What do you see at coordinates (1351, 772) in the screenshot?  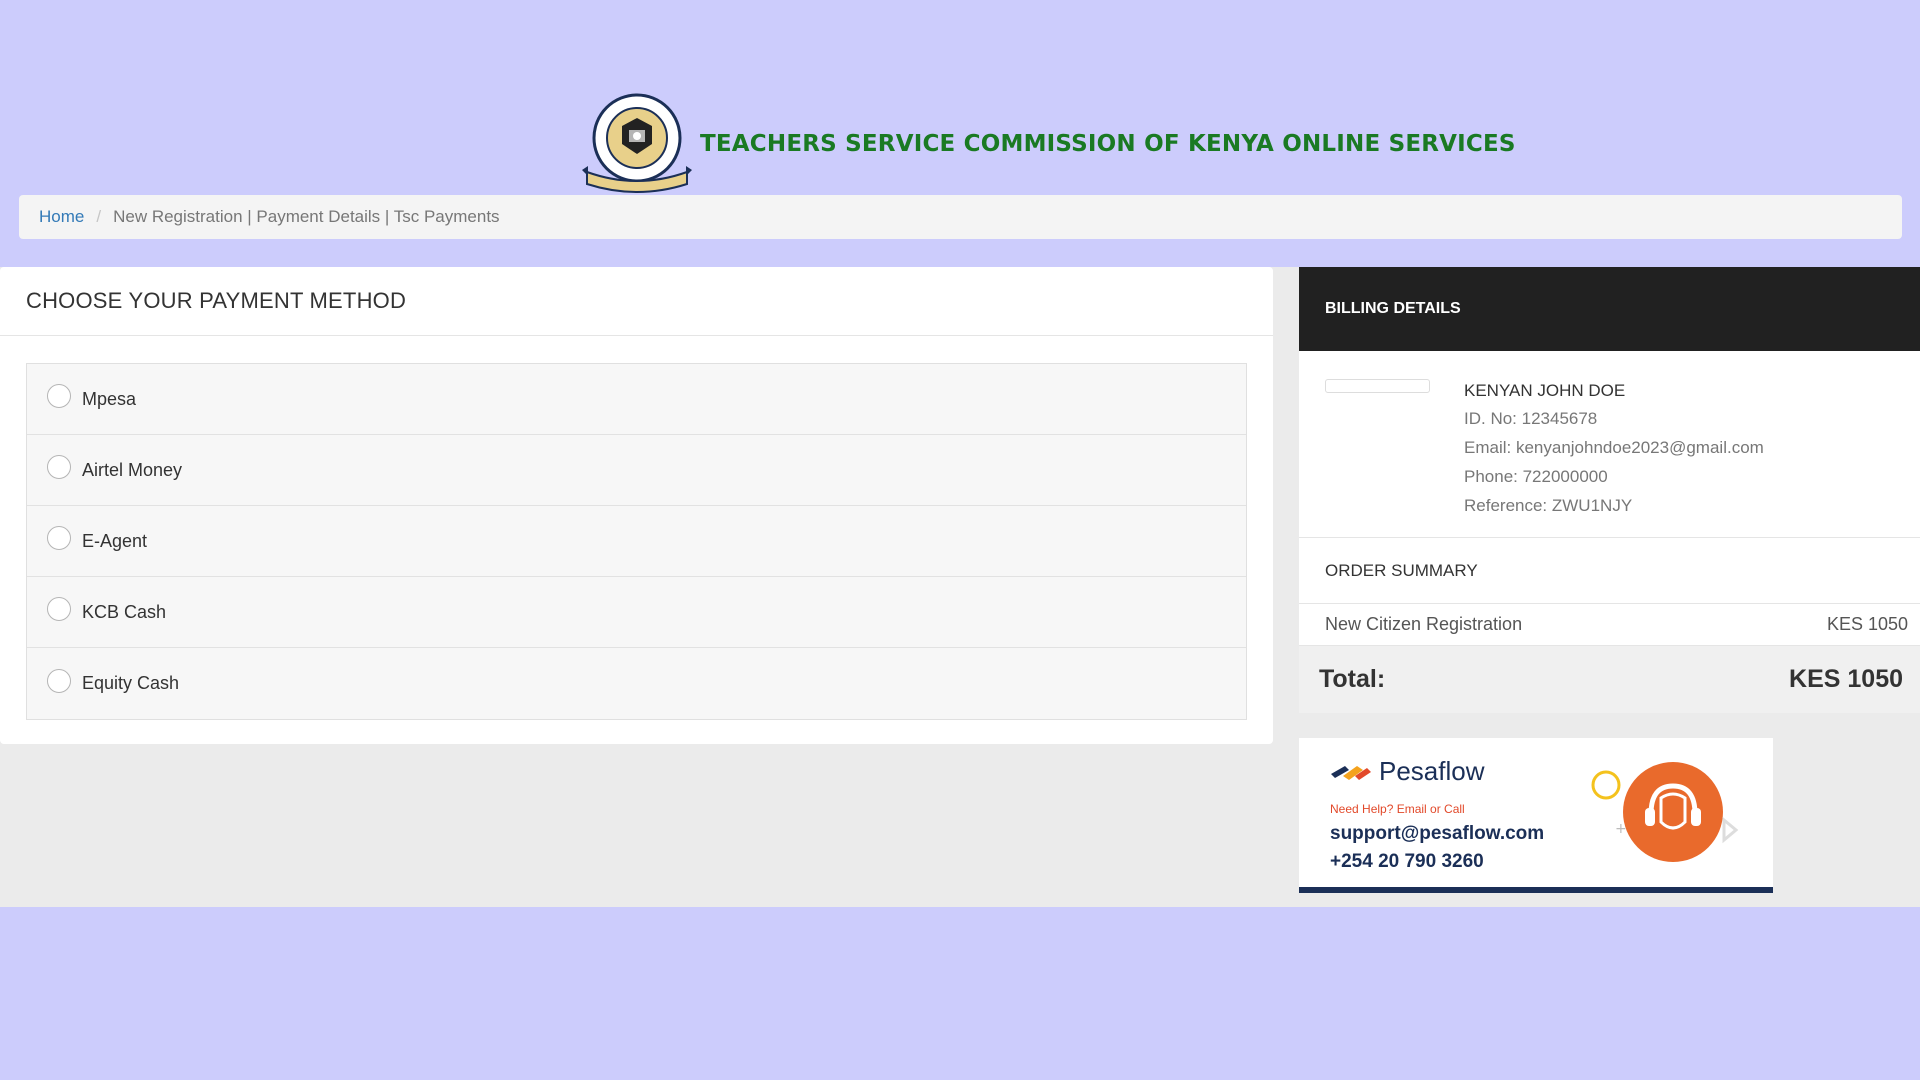 I see `pesaflow-logo-icon` at bounding box center [1351, 772].